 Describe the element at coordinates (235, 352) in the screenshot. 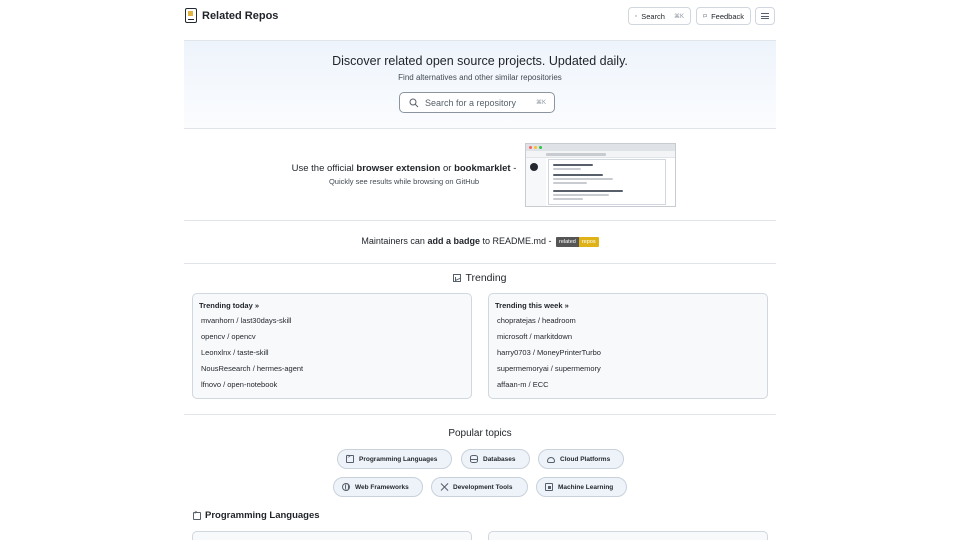

I see `list-item: Leonxlnx / taste-skill` at that location.